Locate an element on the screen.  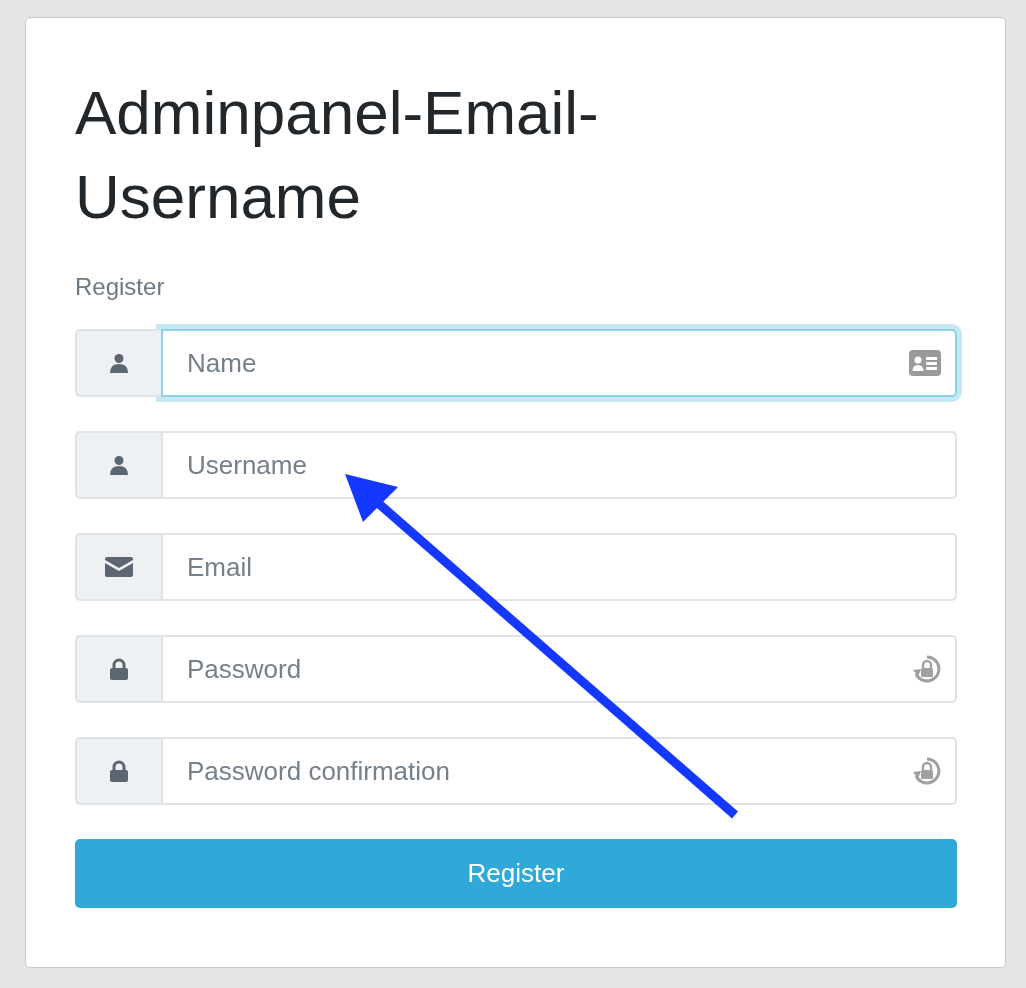
input-field: Password is located at coordinates (559, 669).